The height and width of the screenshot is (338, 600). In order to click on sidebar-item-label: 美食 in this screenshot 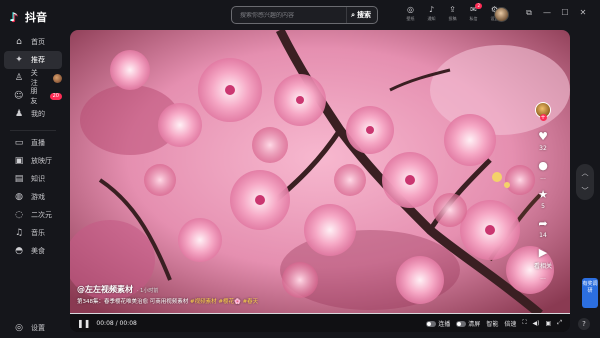, I will do `click(38, 251)`.